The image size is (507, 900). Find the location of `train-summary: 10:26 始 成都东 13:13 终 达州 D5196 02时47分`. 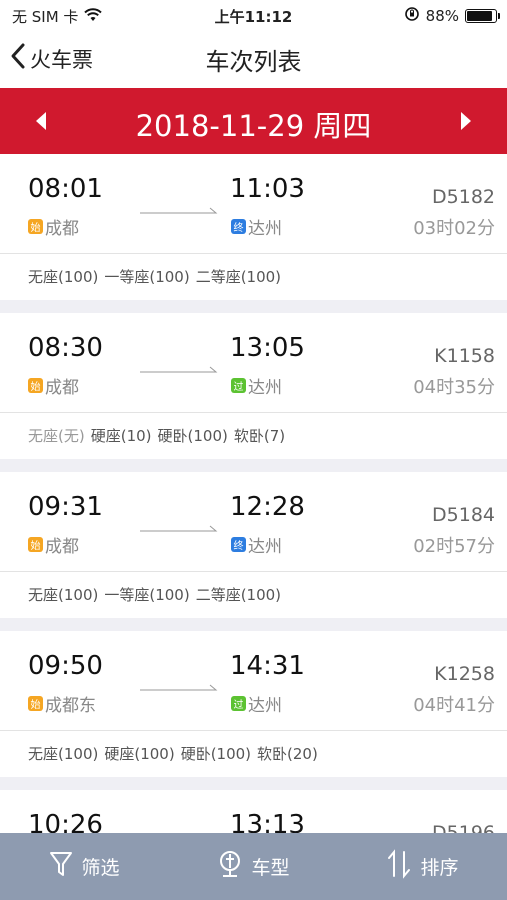

train-summary: 10:26 始 成都东 13:13 终 达州 D5196 02时47分 is located at coordinates (253, 811).